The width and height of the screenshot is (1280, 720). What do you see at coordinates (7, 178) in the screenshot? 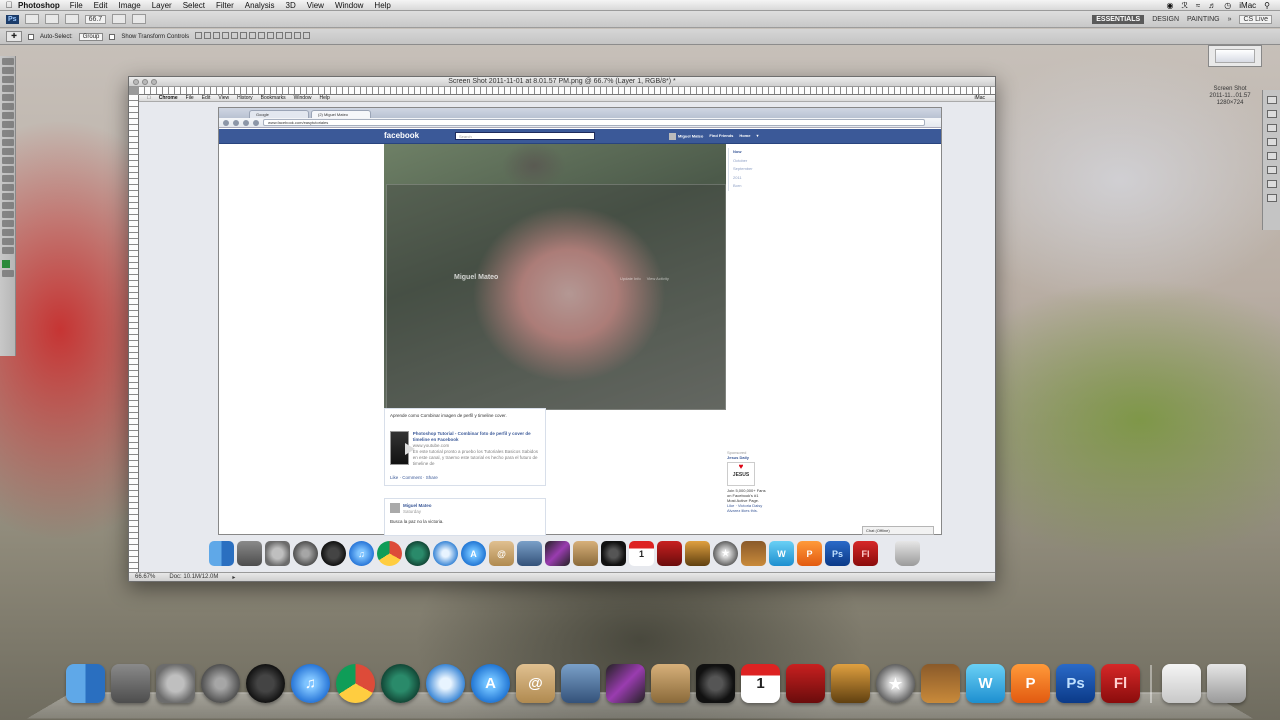
I see `dodge-tool-icon` at bounding box center [7, 178].